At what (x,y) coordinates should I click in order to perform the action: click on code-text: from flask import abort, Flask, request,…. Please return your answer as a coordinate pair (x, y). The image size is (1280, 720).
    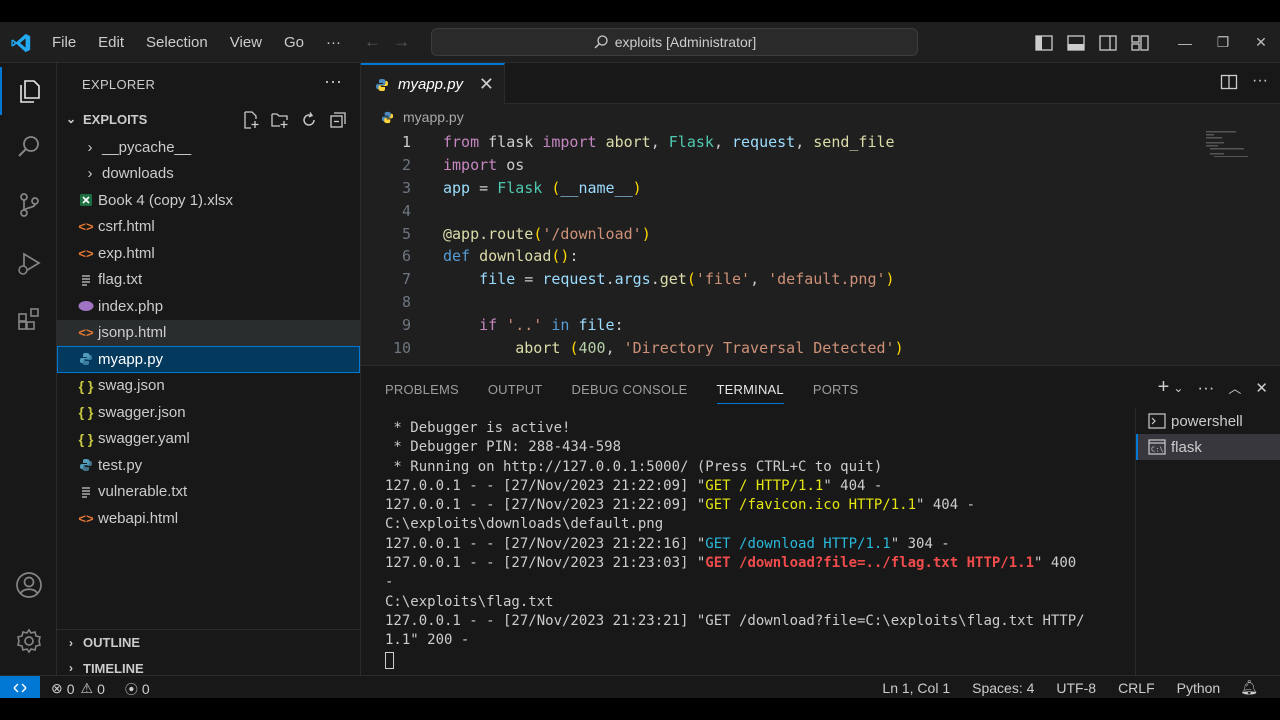
    Looking at the image, I should click on (669, 142).